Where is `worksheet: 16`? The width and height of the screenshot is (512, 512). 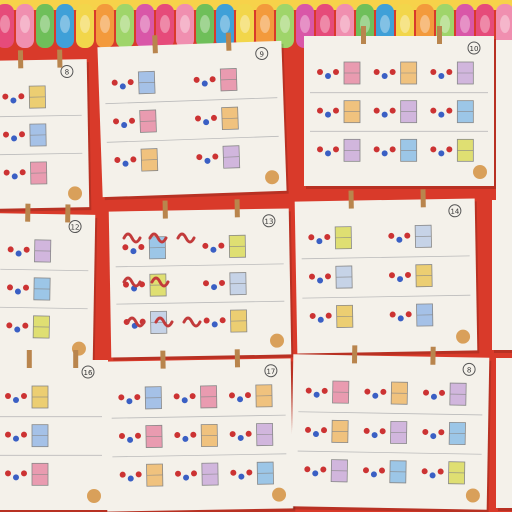
worksheet: 16 is located at coordinates (55, 431).